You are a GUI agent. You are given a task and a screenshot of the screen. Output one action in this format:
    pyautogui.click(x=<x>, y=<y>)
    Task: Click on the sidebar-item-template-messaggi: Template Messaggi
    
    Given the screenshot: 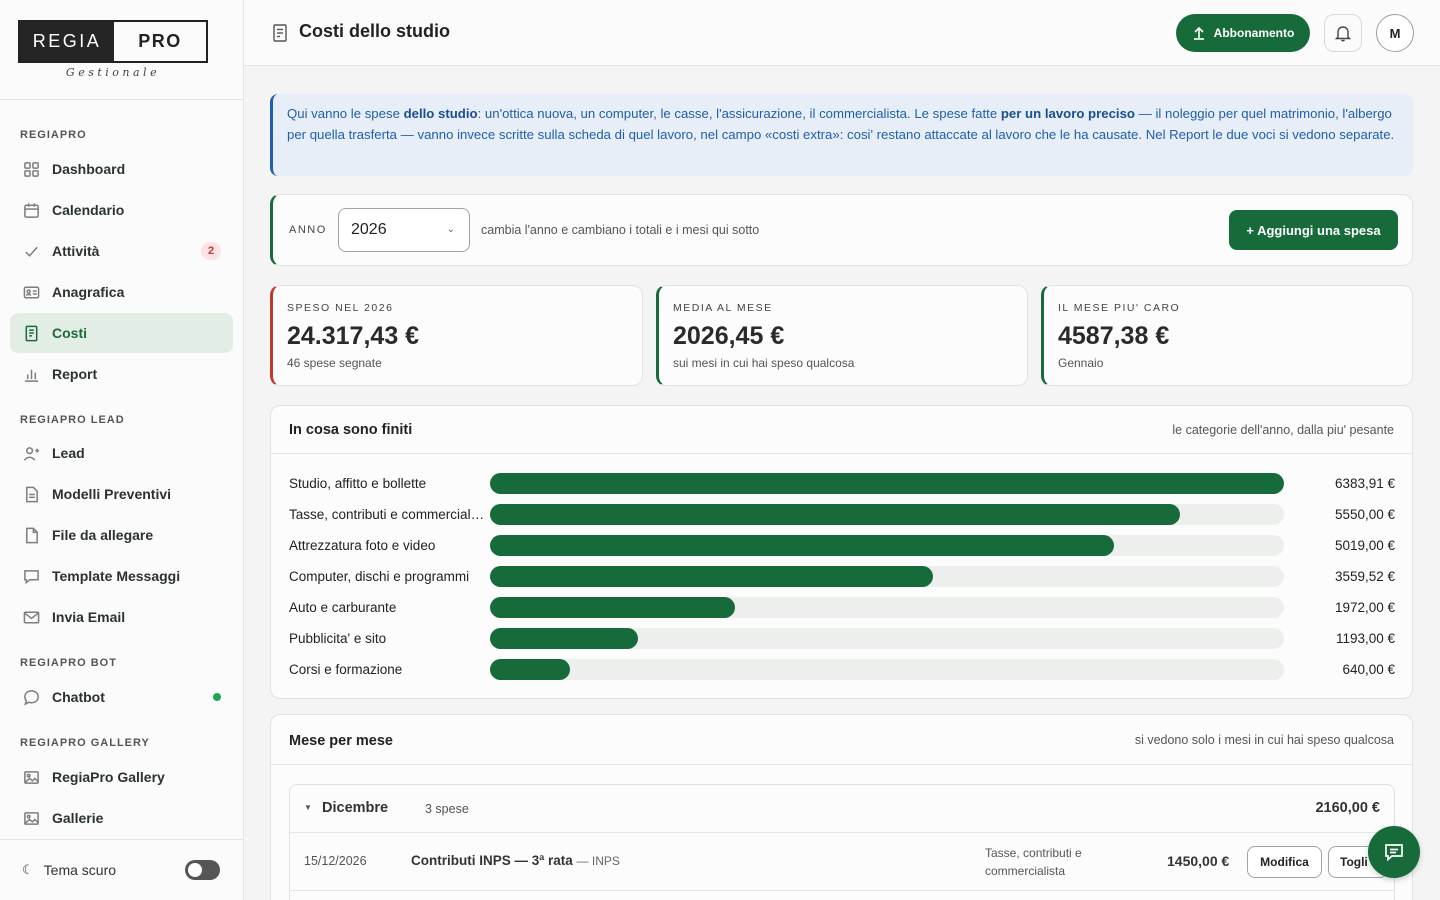 What is the action you would take?
    pyautogui.click(x=121, y=576)
    